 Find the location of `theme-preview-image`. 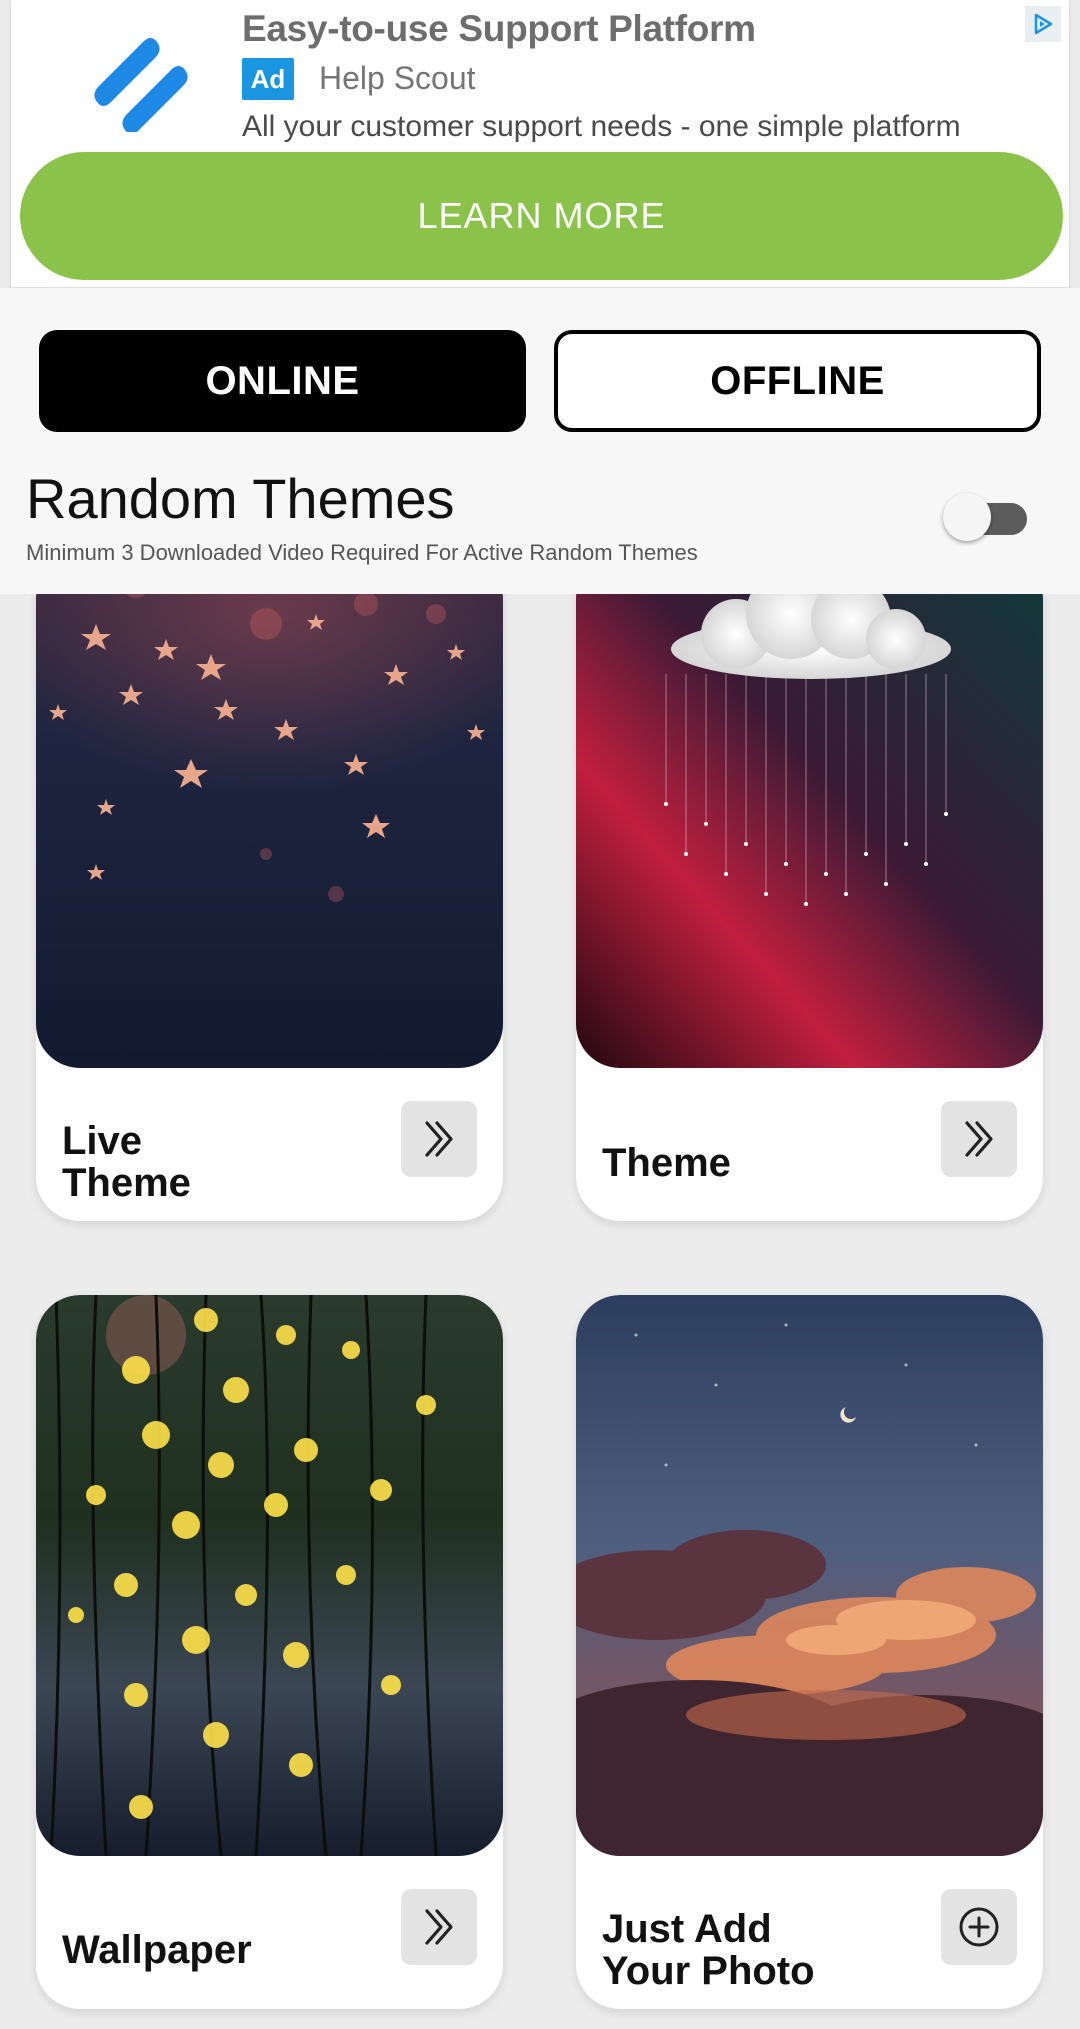

theme-preview-image is located at coordinates (809, 831).